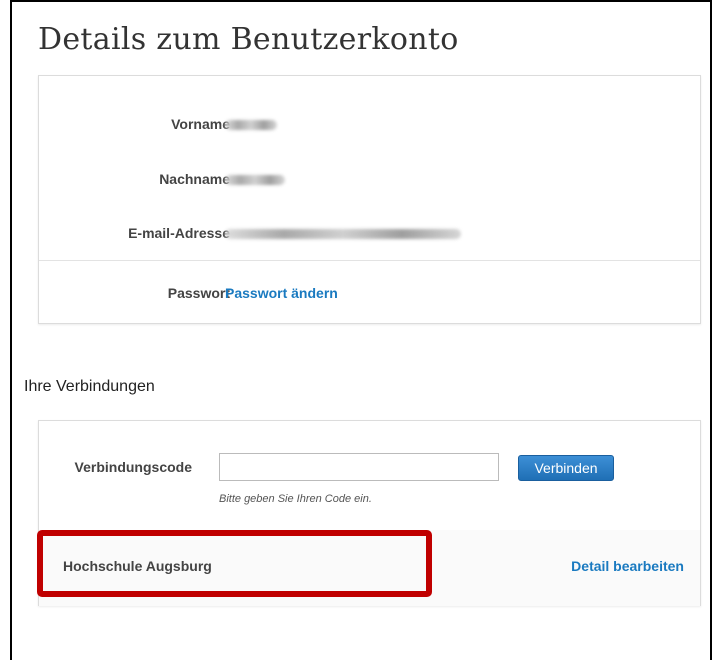 Image resolution: width=720 pixels, height=660 pixels. Describe the element at coordinates (251, 125) in the screenshot. I see `first-name-value-redacted` at that location.